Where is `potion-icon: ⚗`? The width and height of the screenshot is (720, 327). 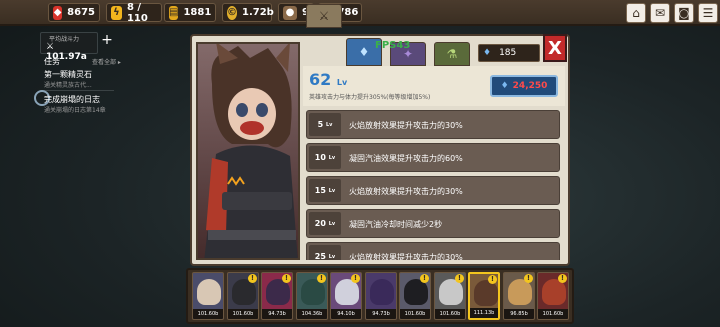
potion-icon: ⚗ is located at coordinates (452, 54).